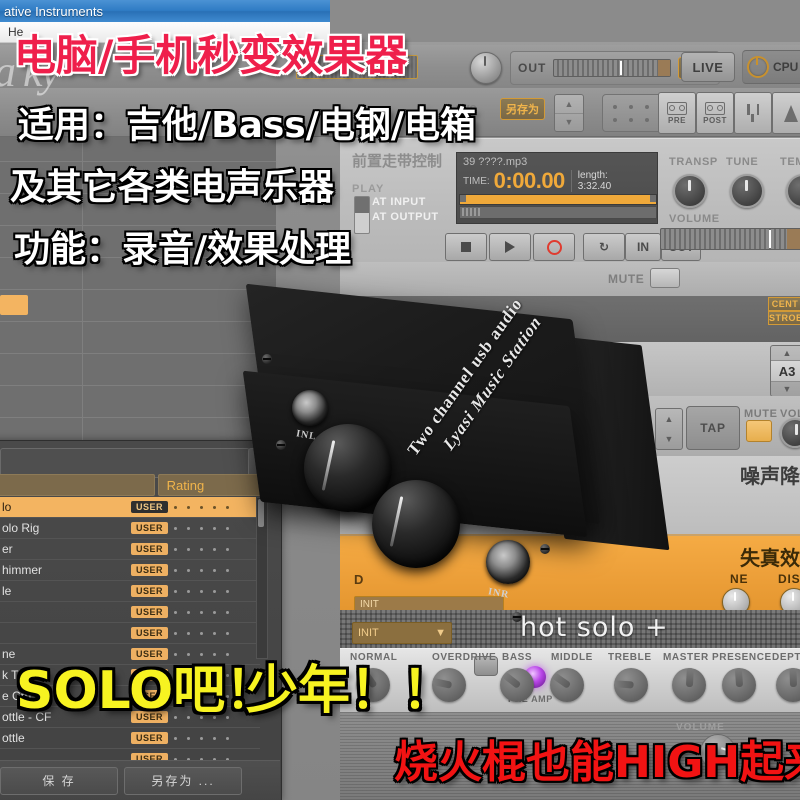 The width and height of the screenshot is (800, 800). Describe the element at coordinates (785, 371) in the screenshot. I see `note-stepper: ▲ A3 ▼` at that location.